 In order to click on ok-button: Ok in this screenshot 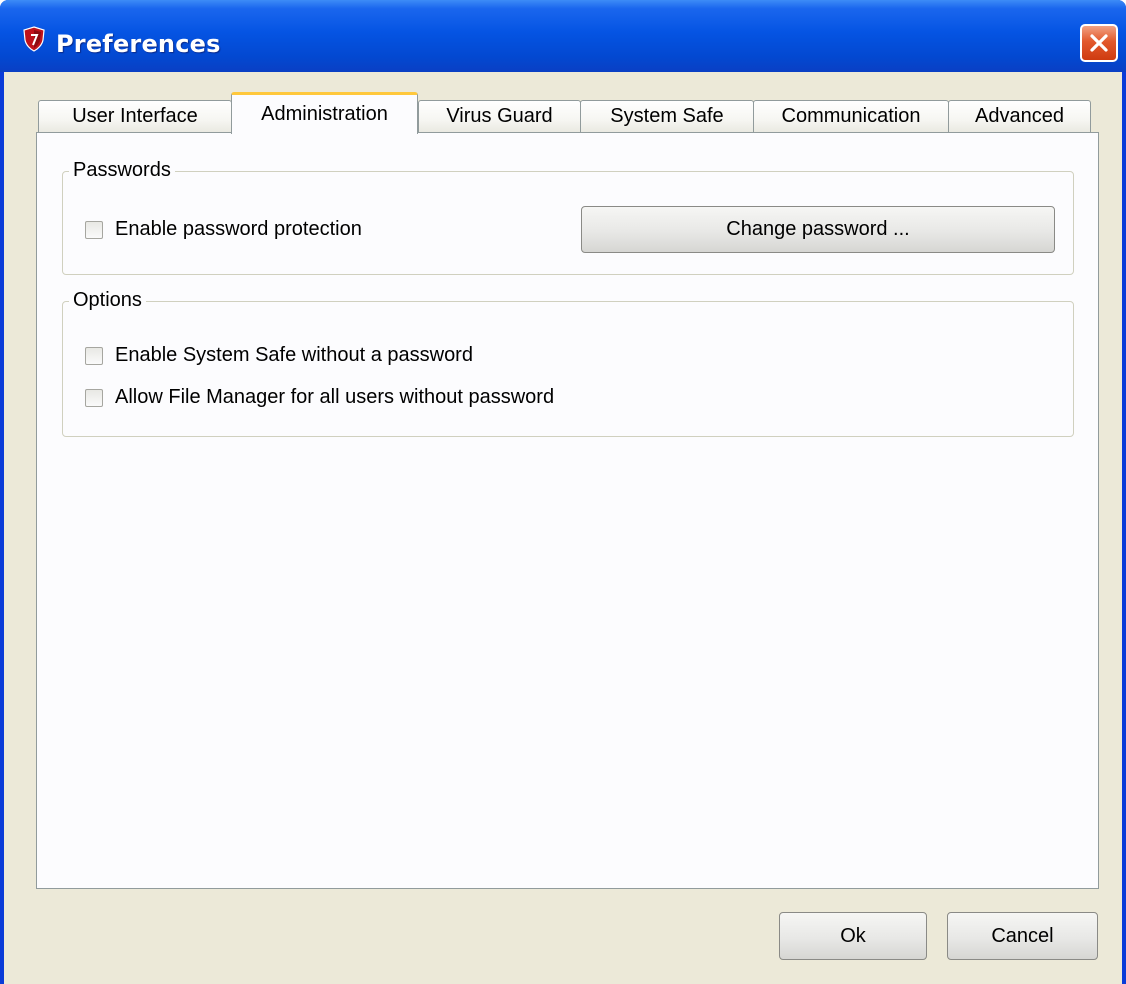, I will do `click(853, 936)`.